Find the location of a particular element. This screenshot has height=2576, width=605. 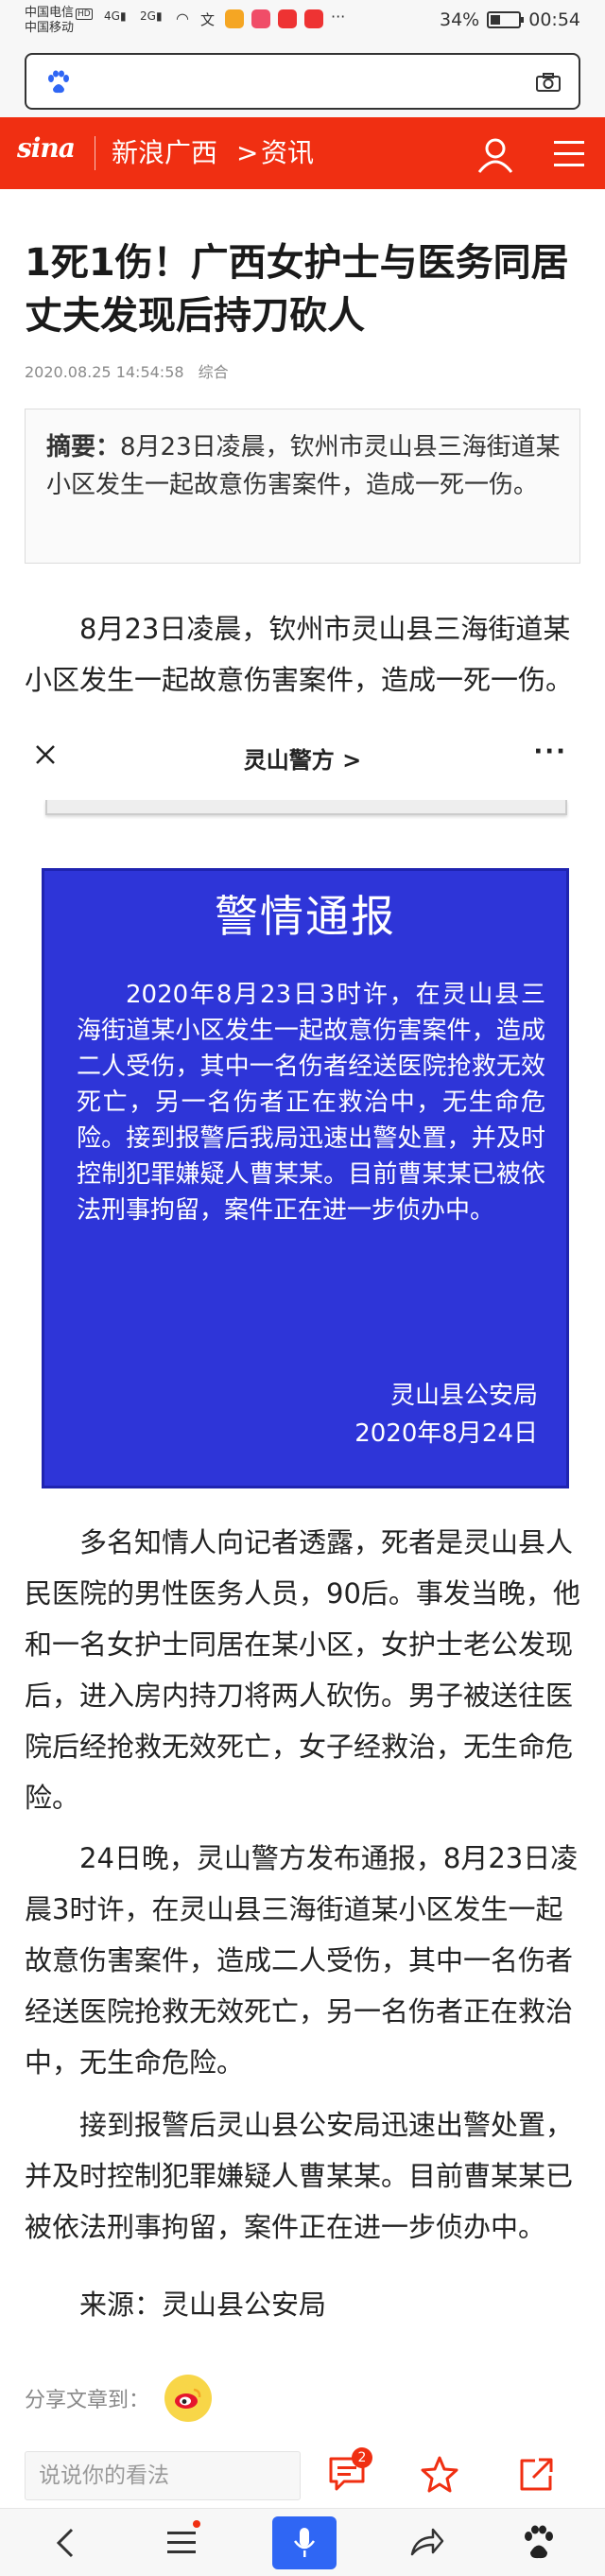

signal-2g-icon: 2G▮ is located at coordinates (151, 16).